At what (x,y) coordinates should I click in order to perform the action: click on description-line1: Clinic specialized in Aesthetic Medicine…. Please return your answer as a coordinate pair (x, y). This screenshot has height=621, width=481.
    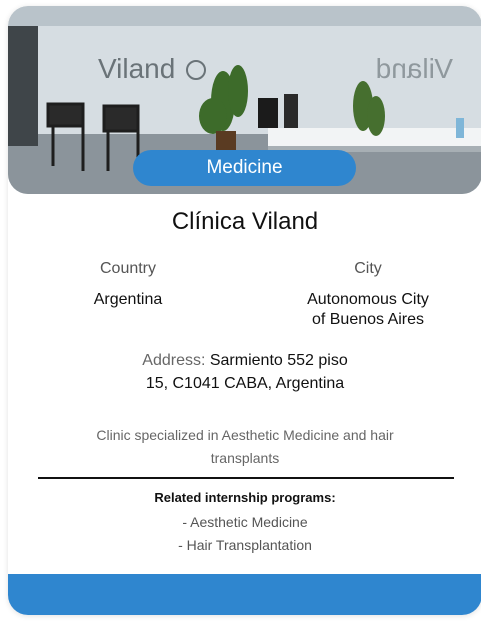
    Looking at the image, I should click on (245, 435).